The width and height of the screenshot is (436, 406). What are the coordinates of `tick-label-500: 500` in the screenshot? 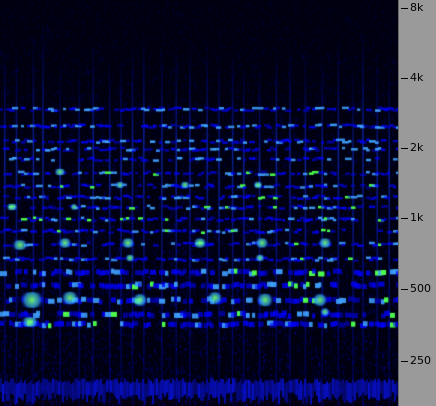 It's located at (420, 288).